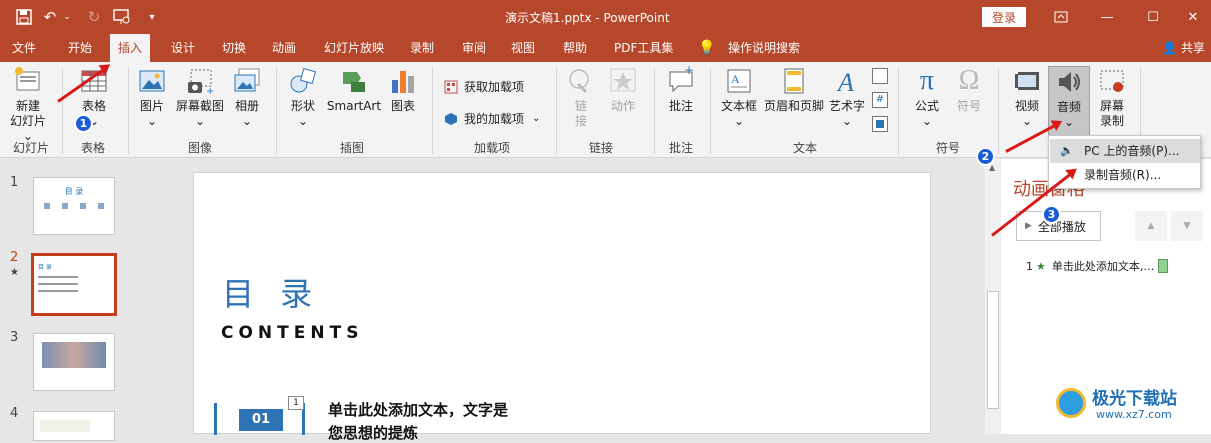 The width and height of the screenshot is (1211, 443). I want to click on login-button: 登录, so click(1004, 17).